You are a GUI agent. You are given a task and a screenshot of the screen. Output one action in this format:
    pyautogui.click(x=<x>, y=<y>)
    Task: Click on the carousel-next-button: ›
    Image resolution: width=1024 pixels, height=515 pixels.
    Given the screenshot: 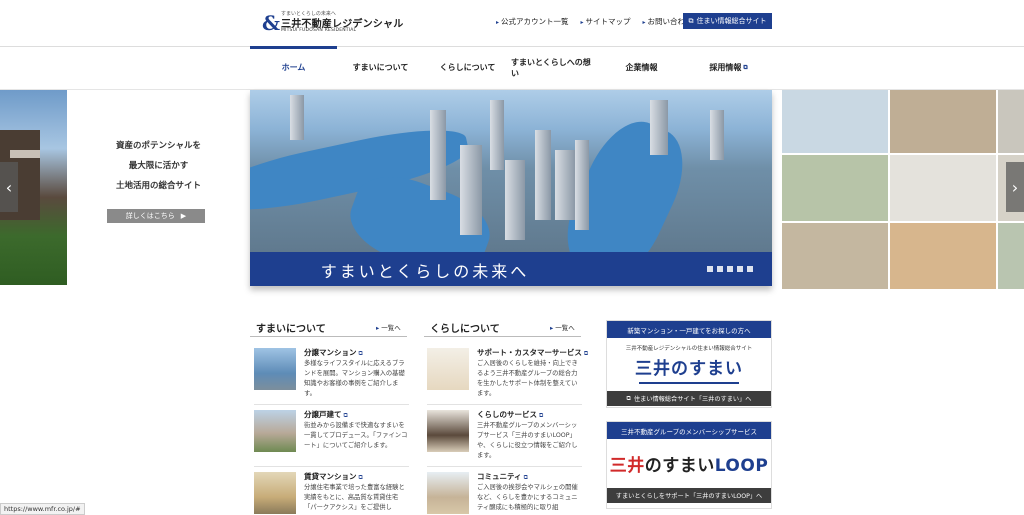 What is the action you would take?
    pyautogui.click(x=1015, y=187)
    